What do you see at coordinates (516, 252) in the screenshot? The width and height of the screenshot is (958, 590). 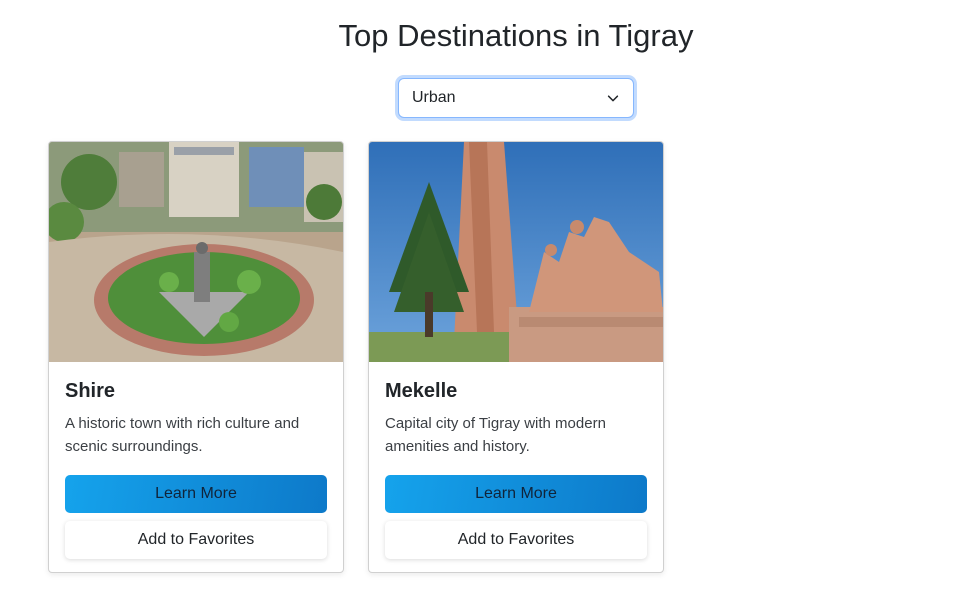 I see `mekelle-image` at bounding box center [516, 252].